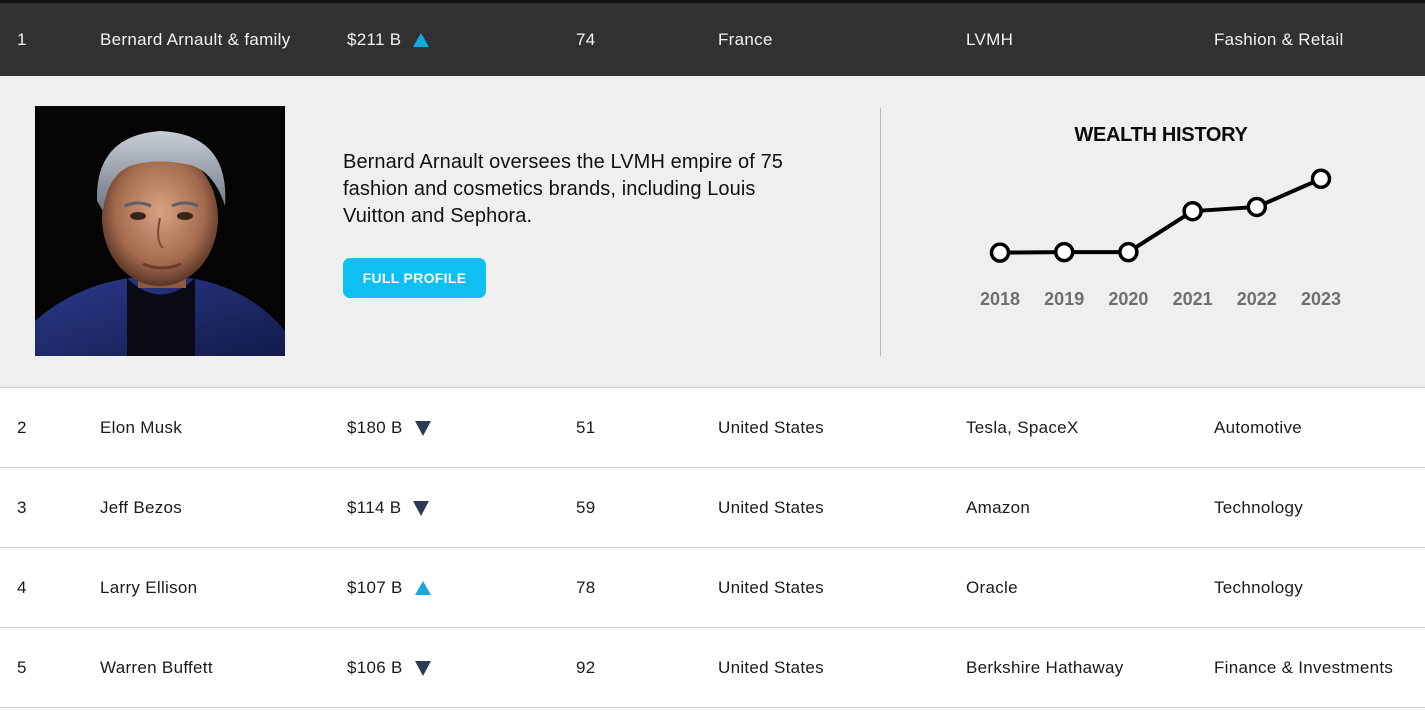 This screenshot has height=713, width=1425. Describe the element at coordinates (149, 587) in the screenshot. I see `billionaire-name: Larry Ellison` at that location.